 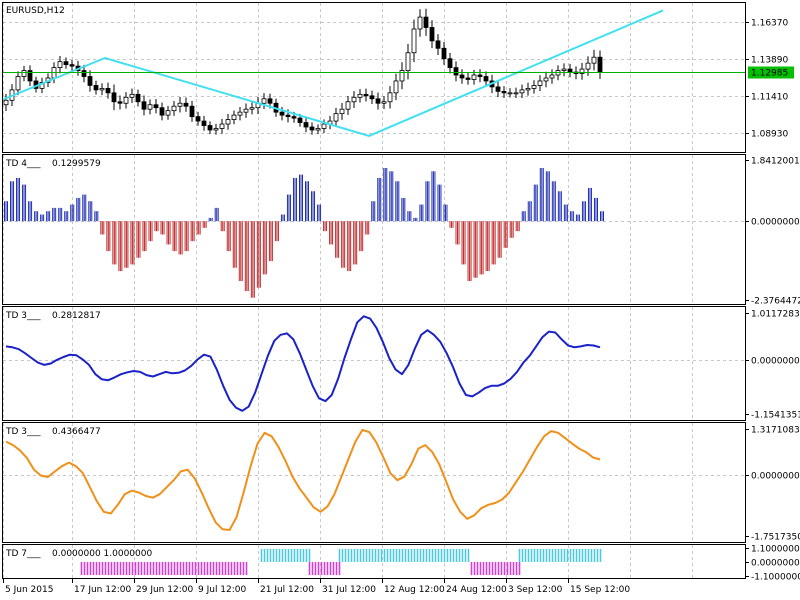 What do you see at coordinates (349, 590) in the screenshot?
I see `xtick-label: 31 Jul 12:00` at bounding box center [349, 590].